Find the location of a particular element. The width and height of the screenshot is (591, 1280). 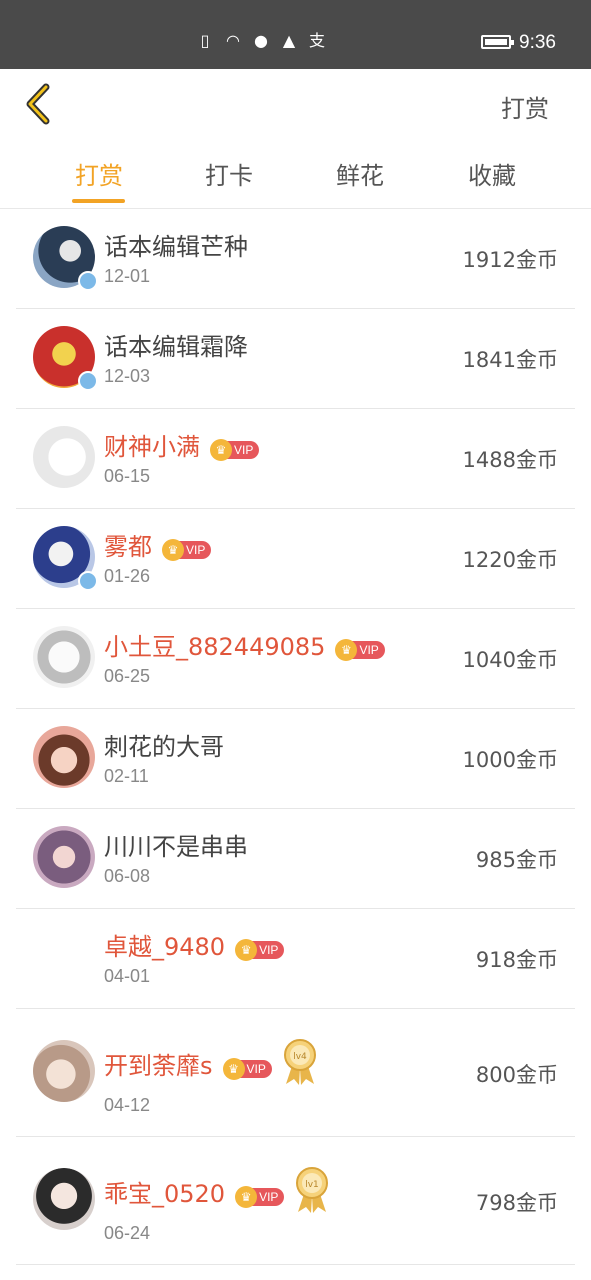

reward-date: 06-15 is located at coordinates (127, 476).